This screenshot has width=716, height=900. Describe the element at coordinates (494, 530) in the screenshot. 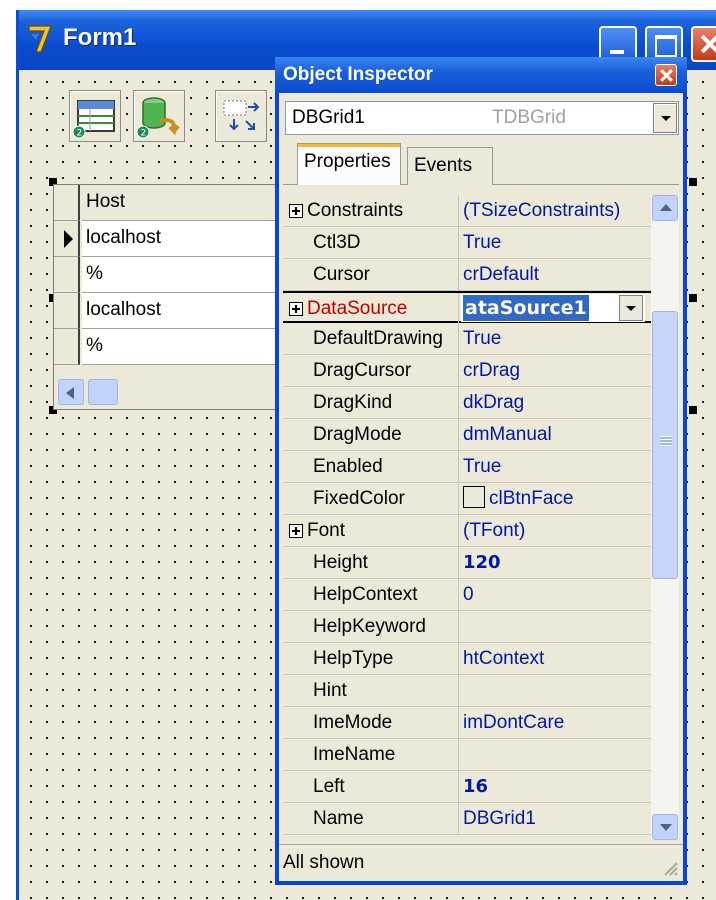

I see `property-value: (TFont)` at that location.